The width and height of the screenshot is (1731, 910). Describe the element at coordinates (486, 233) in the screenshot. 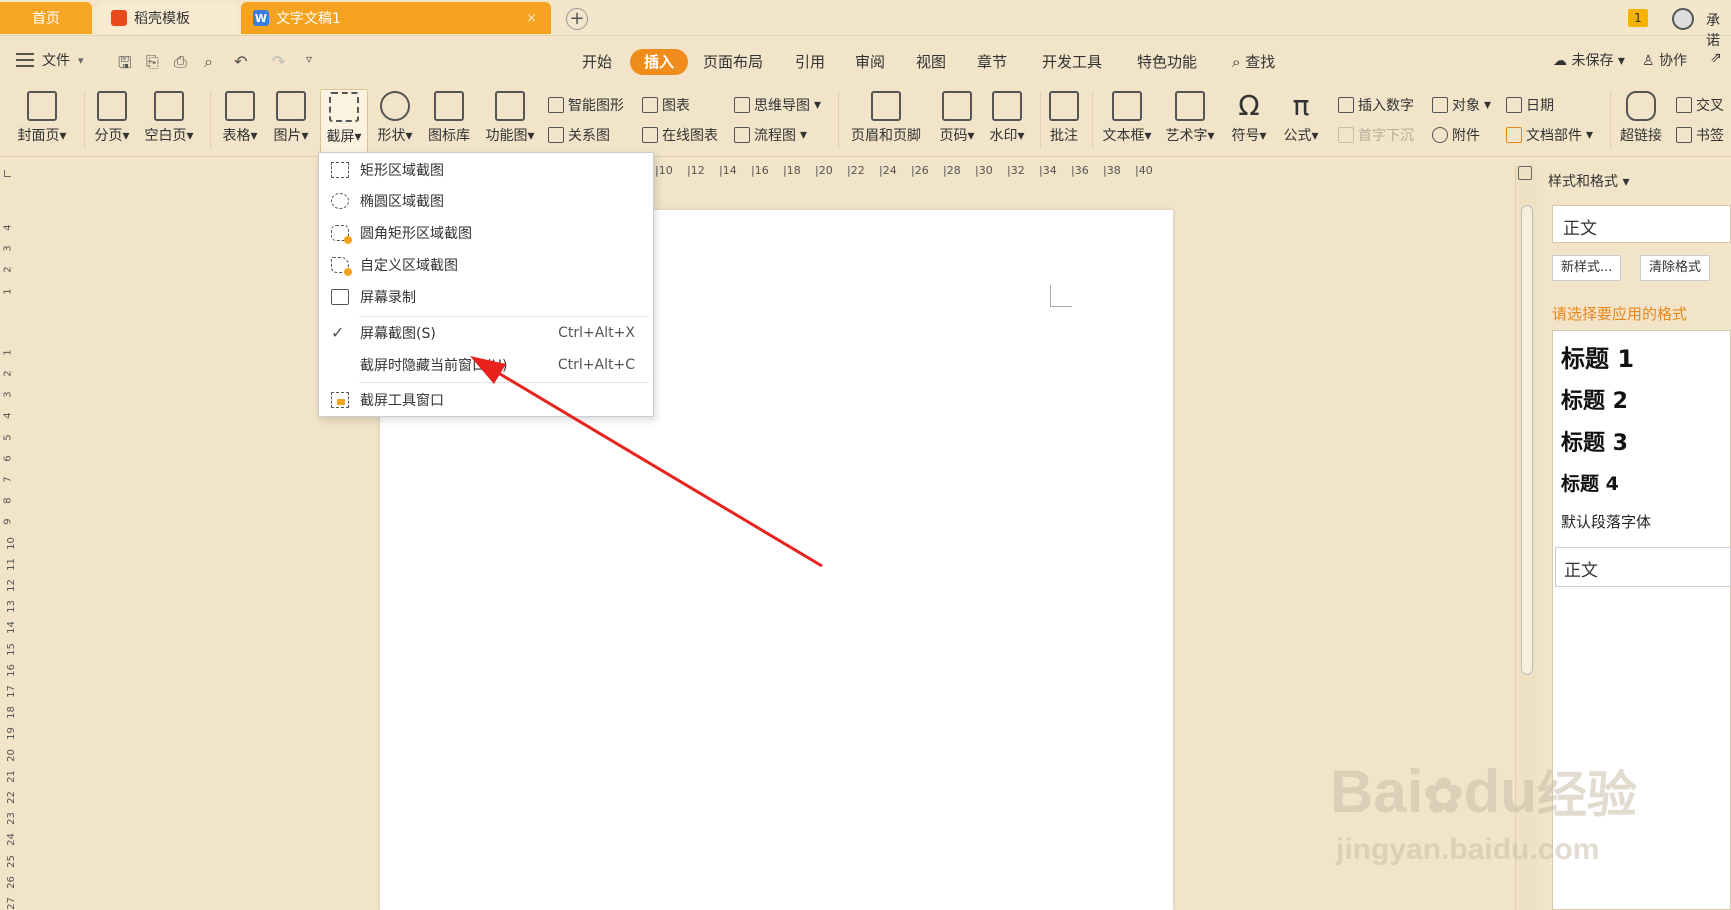

I see `menu-item-rounded-capture: 圆角矩形区域截图` at that location.